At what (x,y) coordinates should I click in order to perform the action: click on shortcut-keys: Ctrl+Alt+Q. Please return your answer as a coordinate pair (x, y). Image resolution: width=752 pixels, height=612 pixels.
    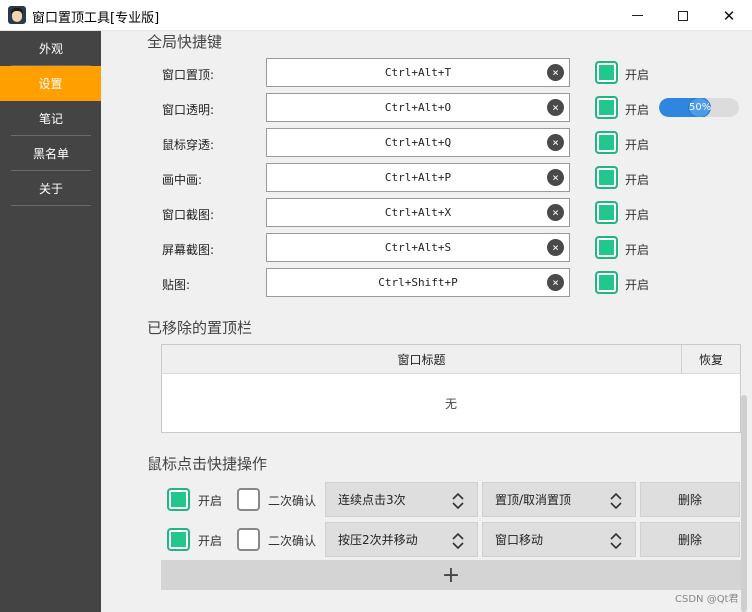
    Looking at the image, I should click on (418, 142).